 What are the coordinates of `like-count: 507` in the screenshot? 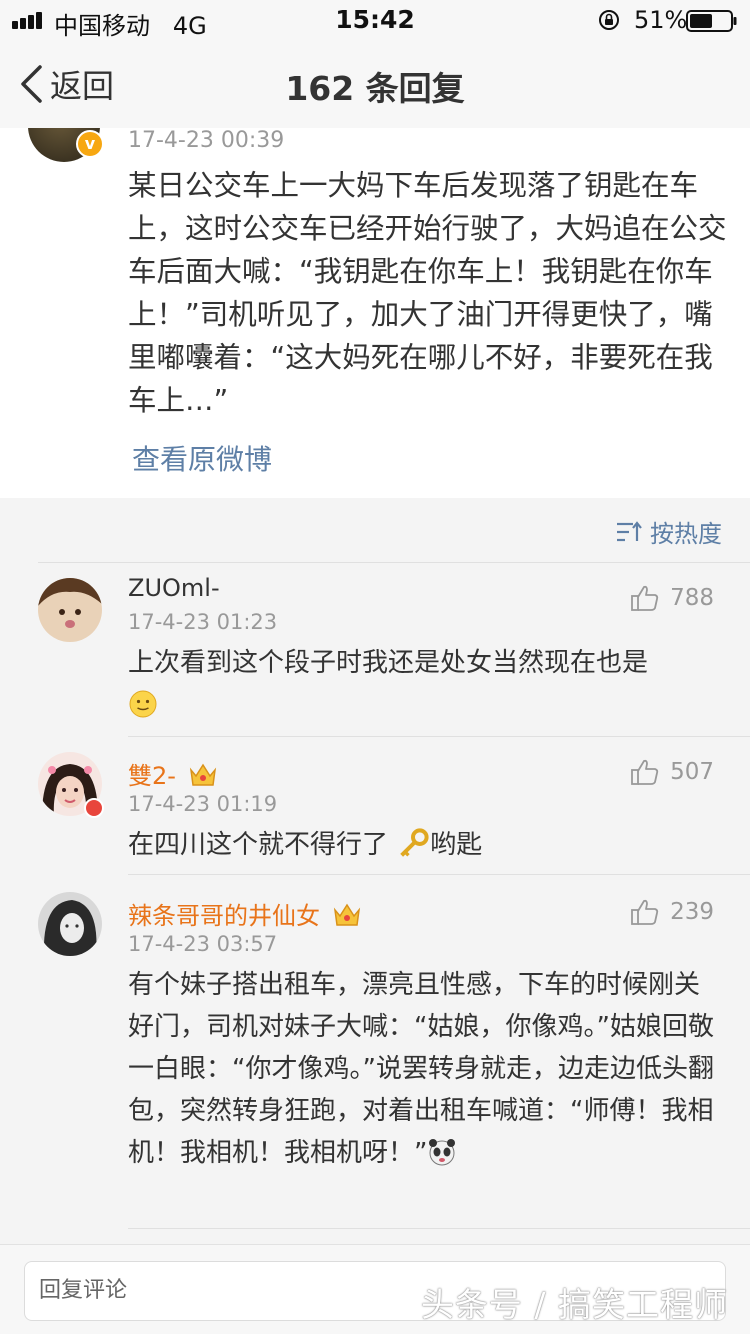 It's located at (692, 772).